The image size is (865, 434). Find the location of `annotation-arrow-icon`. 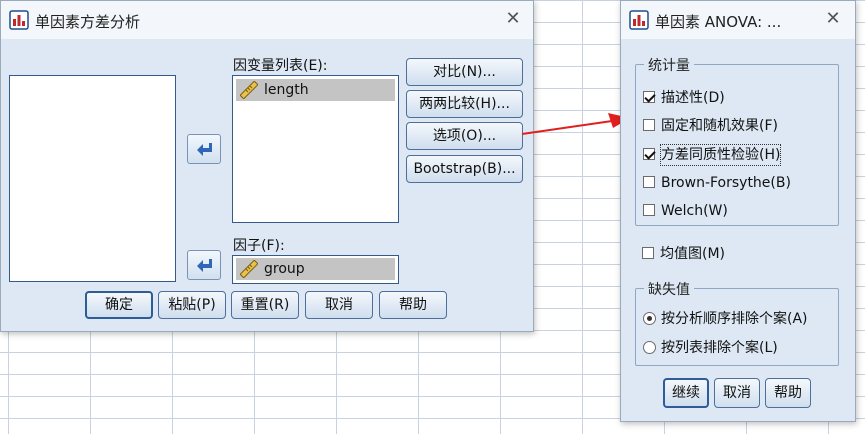

annotation-arrow-icon is located at coordinates (575, 124).